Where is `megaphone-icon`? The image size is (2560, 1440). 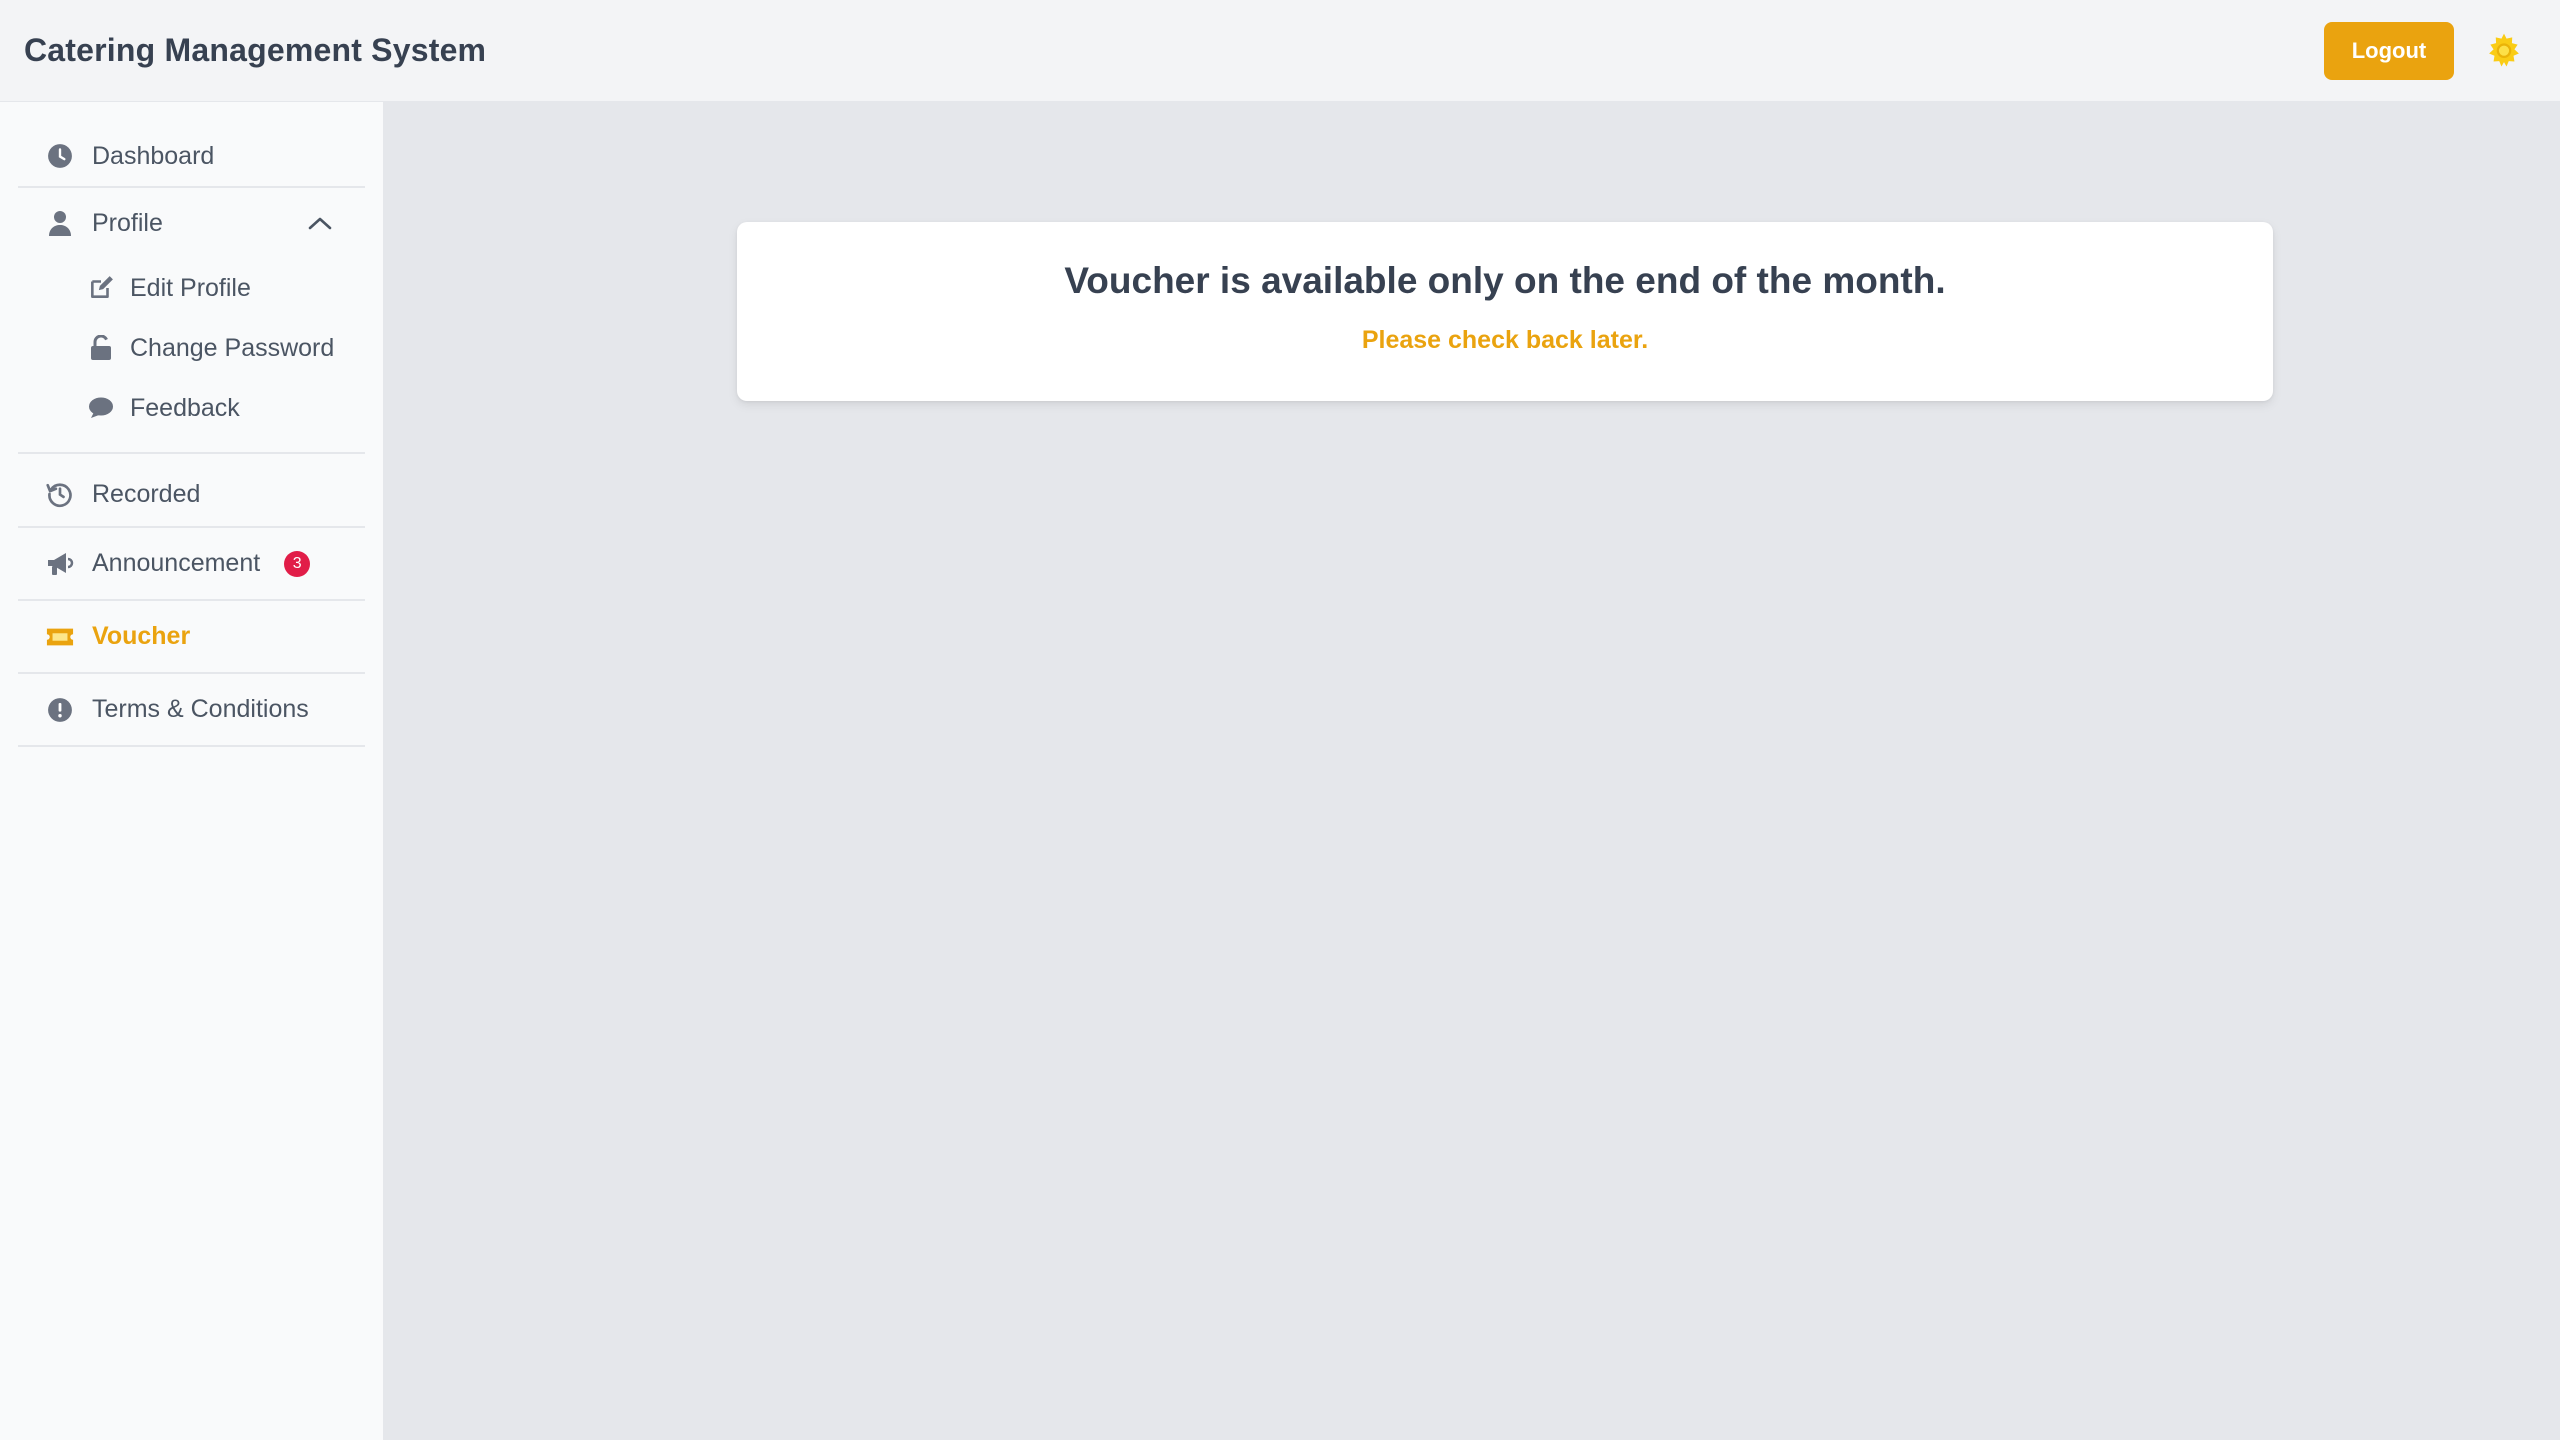 megaphone-icon is located at coordinates (60, 564).